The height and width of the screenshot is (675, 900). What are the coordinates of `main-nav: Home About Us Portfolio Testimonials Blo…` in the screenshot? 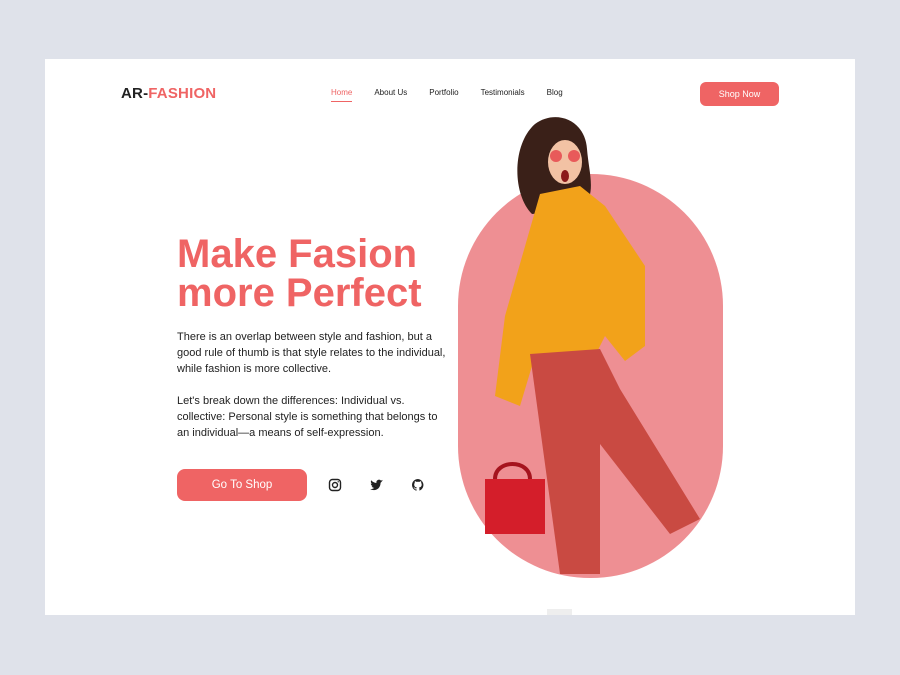 It's located at (458, 95).